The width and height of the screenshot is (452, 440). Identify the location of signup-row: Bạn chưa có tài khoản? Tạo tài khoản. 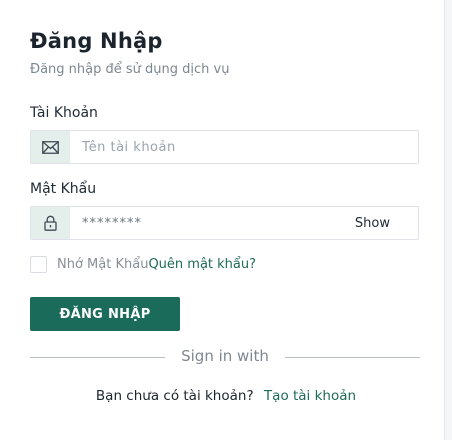
(226, 396).